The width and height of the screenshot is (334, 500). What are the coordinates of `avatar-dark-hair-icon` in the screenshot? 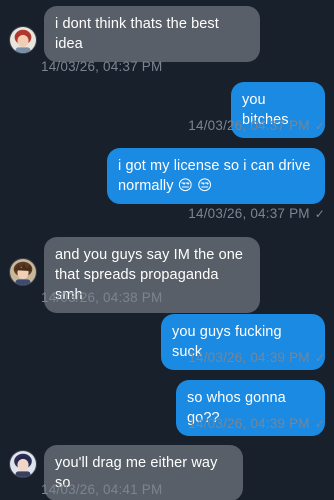 It's located at (23, 464).